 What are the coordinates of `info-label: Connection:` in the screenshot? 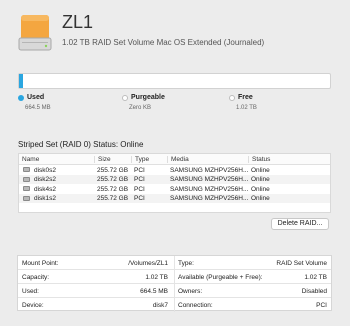 It's located at (195, 305).